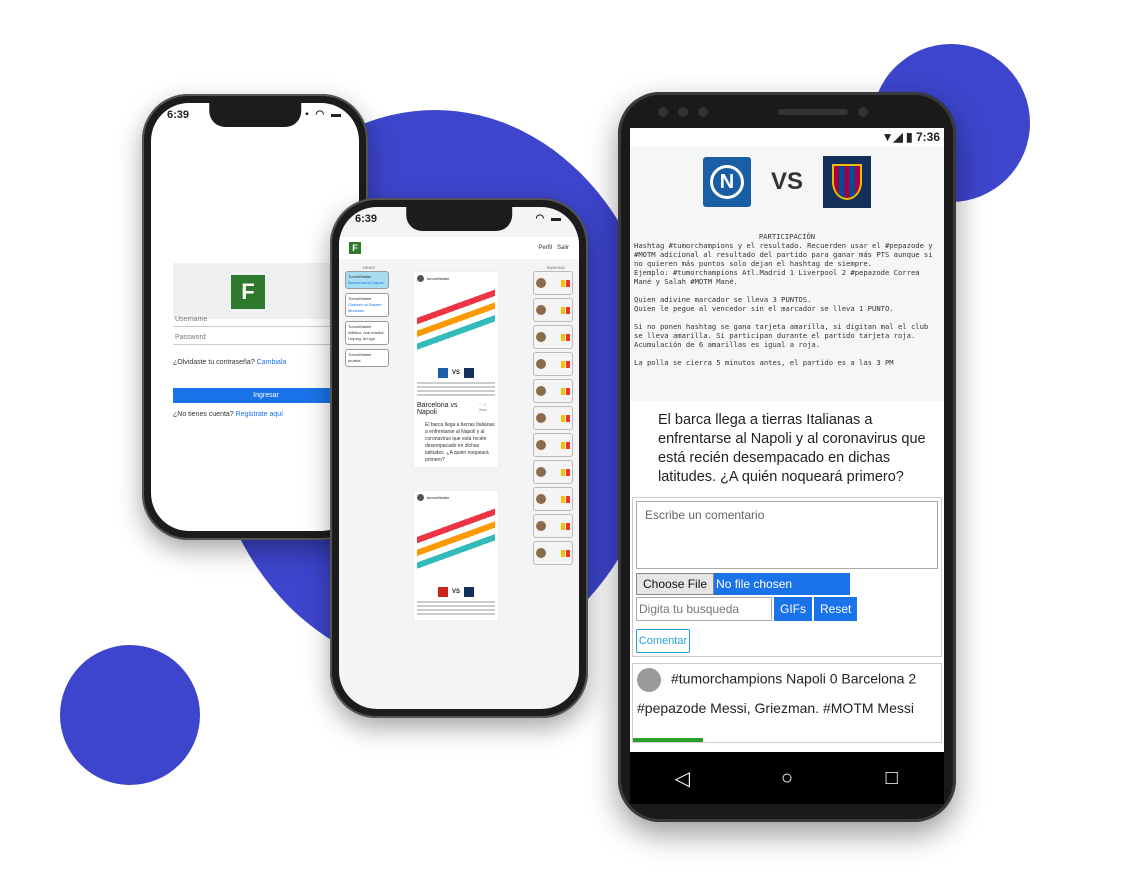 Image resolution: width=1131 pixels, height=873 pixels. Describe the element at coordinates (369, 267) in the screenshot. I see `news-heading: NEWS` at that location.